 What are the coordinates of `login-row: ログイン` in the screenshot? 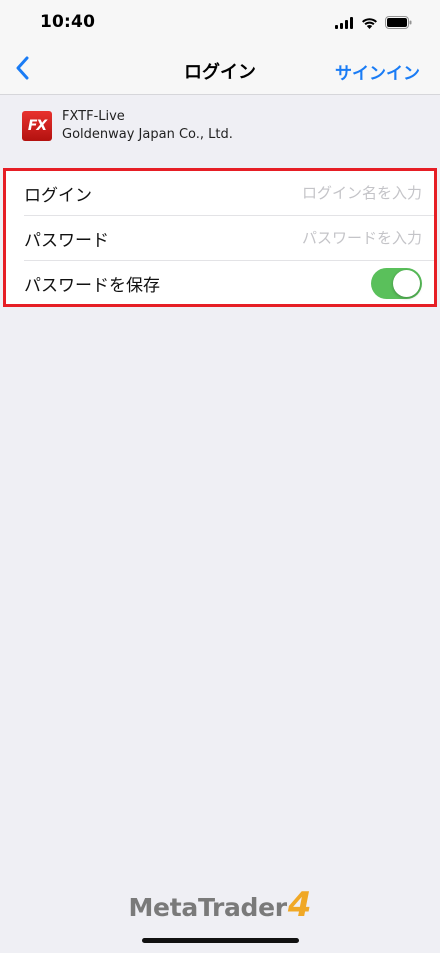 It's located at (220, 193).